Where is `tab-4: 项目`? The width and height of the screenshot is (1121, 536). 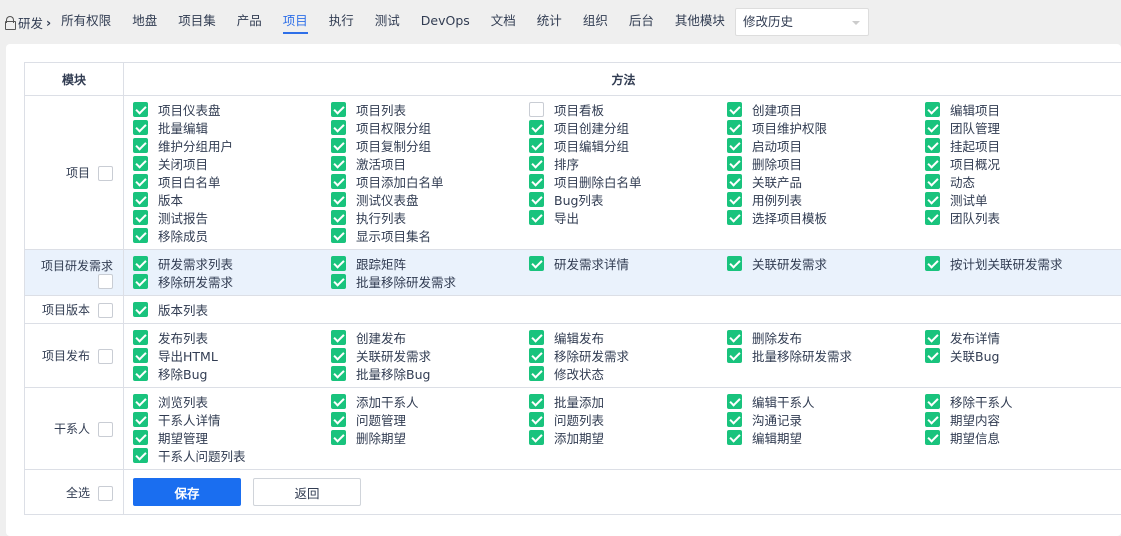 tab-4: 项目 is located at coordinates (295, 22).